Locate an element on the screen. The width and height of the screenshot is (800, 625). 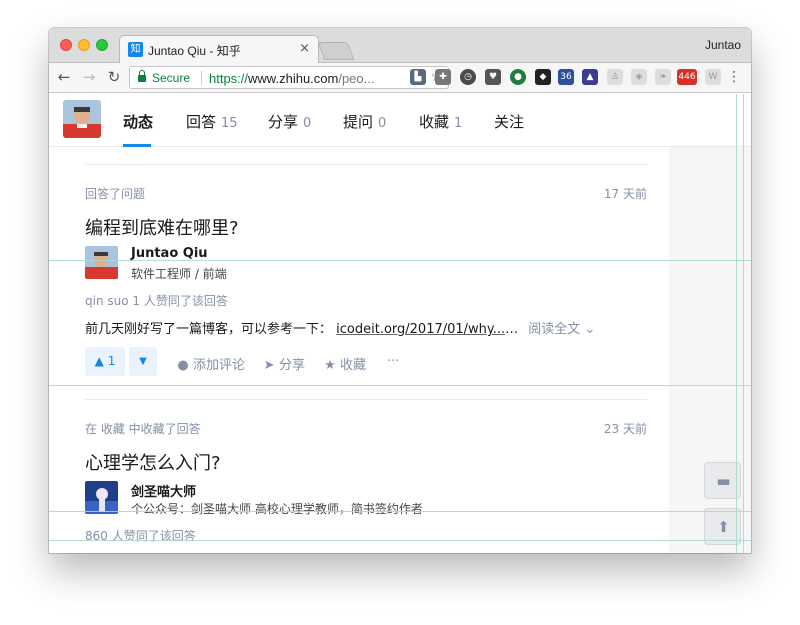
minimize-window-button is located at coordinates (84, 45).